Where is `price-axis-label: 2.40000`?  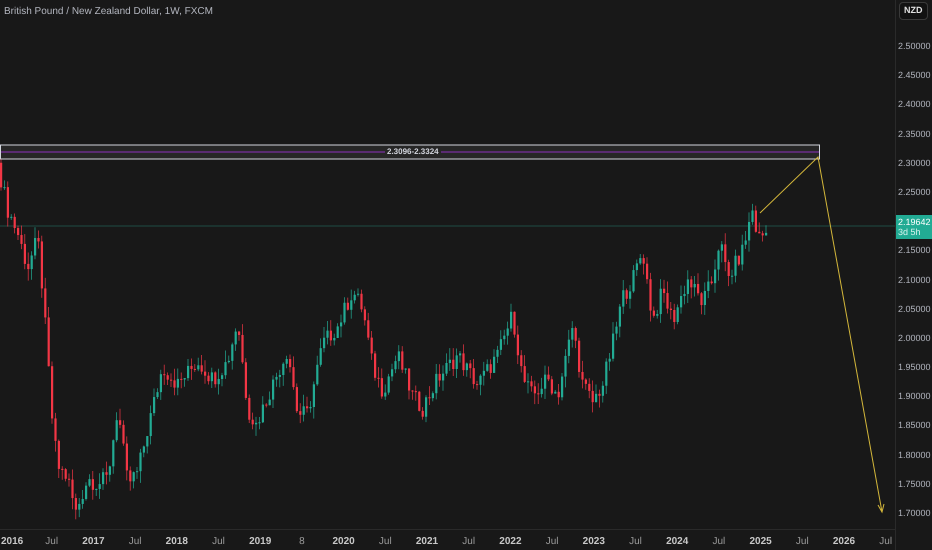
price-axis-label: 2.40000 is located at coordinates (914, 104).